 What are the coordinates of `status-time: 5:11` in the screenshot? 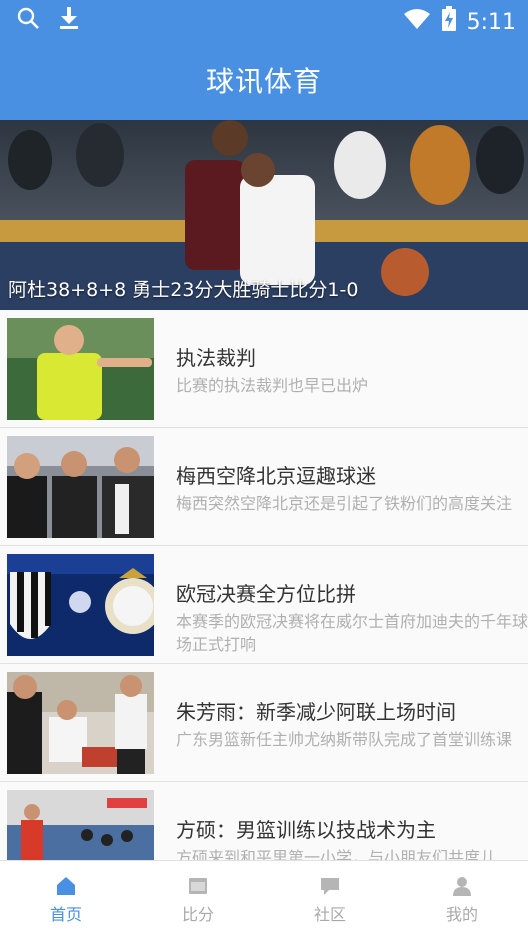 It's located at (491, 22).